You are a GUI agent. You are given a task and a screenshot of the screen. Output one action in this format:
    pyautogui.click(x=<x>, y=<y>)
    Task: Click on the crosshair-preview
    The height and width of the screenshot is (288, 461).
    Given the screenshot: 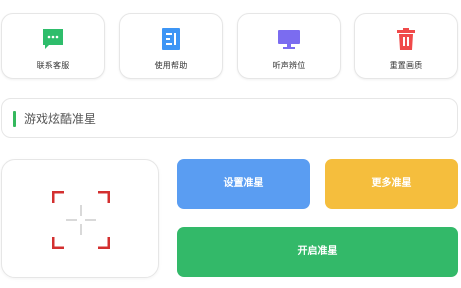 What is the action you would take?
    pyautogui.click(x=80, y=218)
    